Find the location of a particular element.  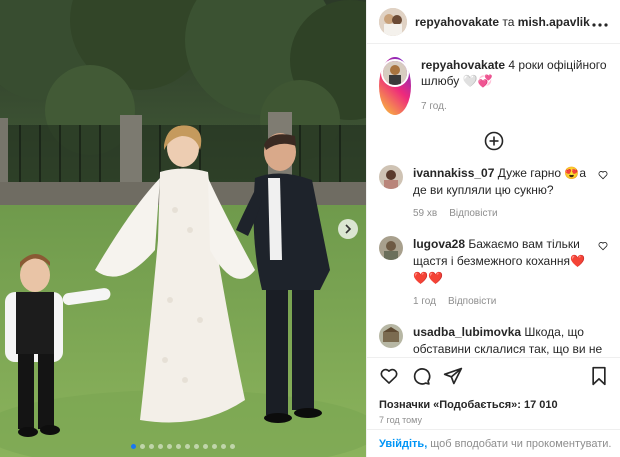

login-link: Увійдіть, is located at coordinates (403, 444).